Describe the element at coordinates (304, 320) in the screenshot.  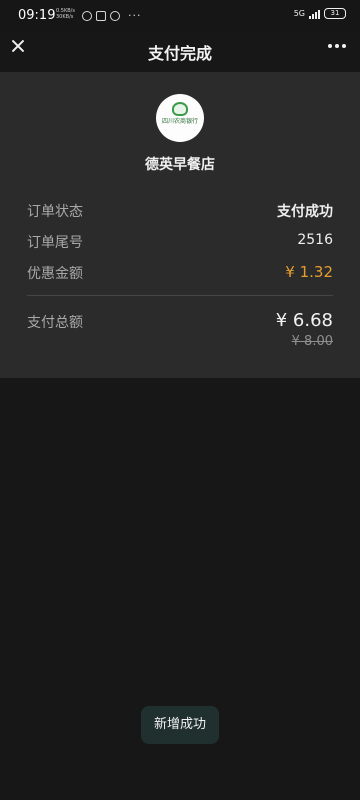
I see `total-value: ¥ 6.68` at that location.